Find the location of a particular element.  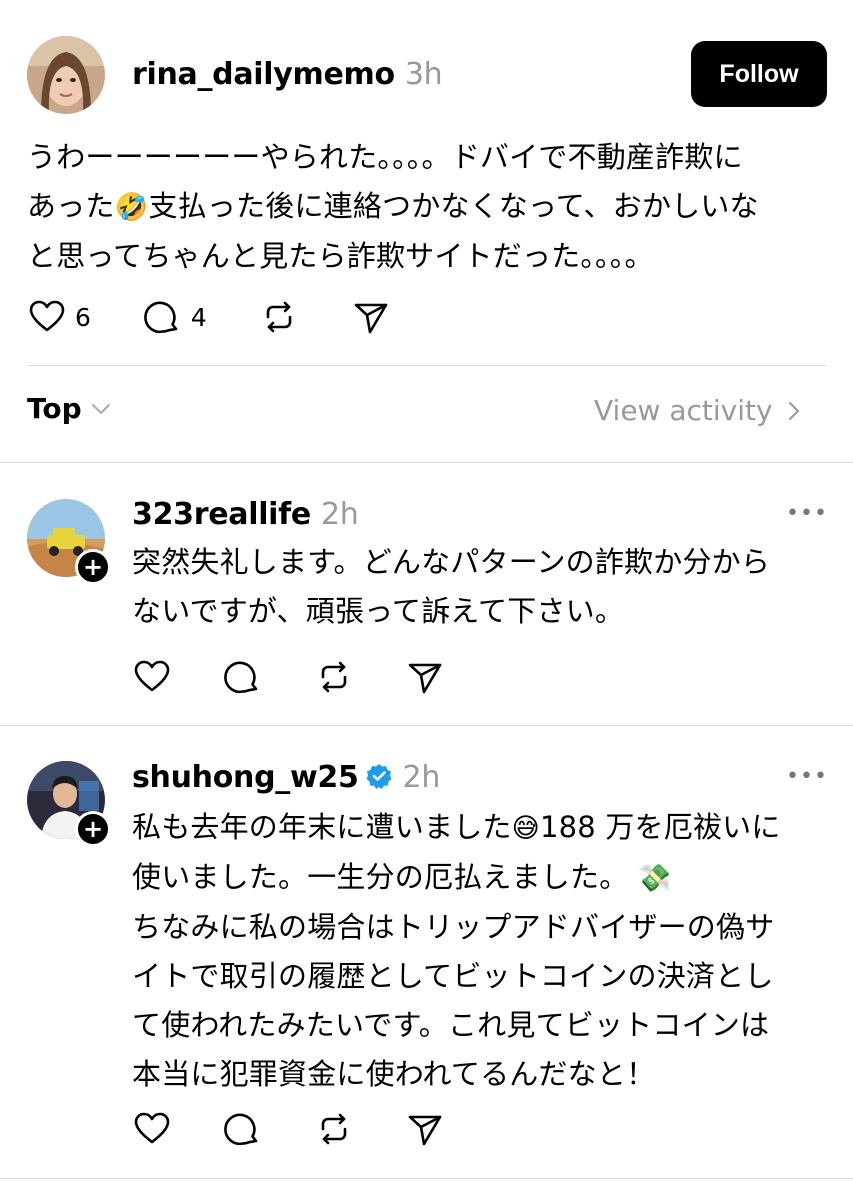

post-actions: 6 4 is located at coordinates (209, 317).